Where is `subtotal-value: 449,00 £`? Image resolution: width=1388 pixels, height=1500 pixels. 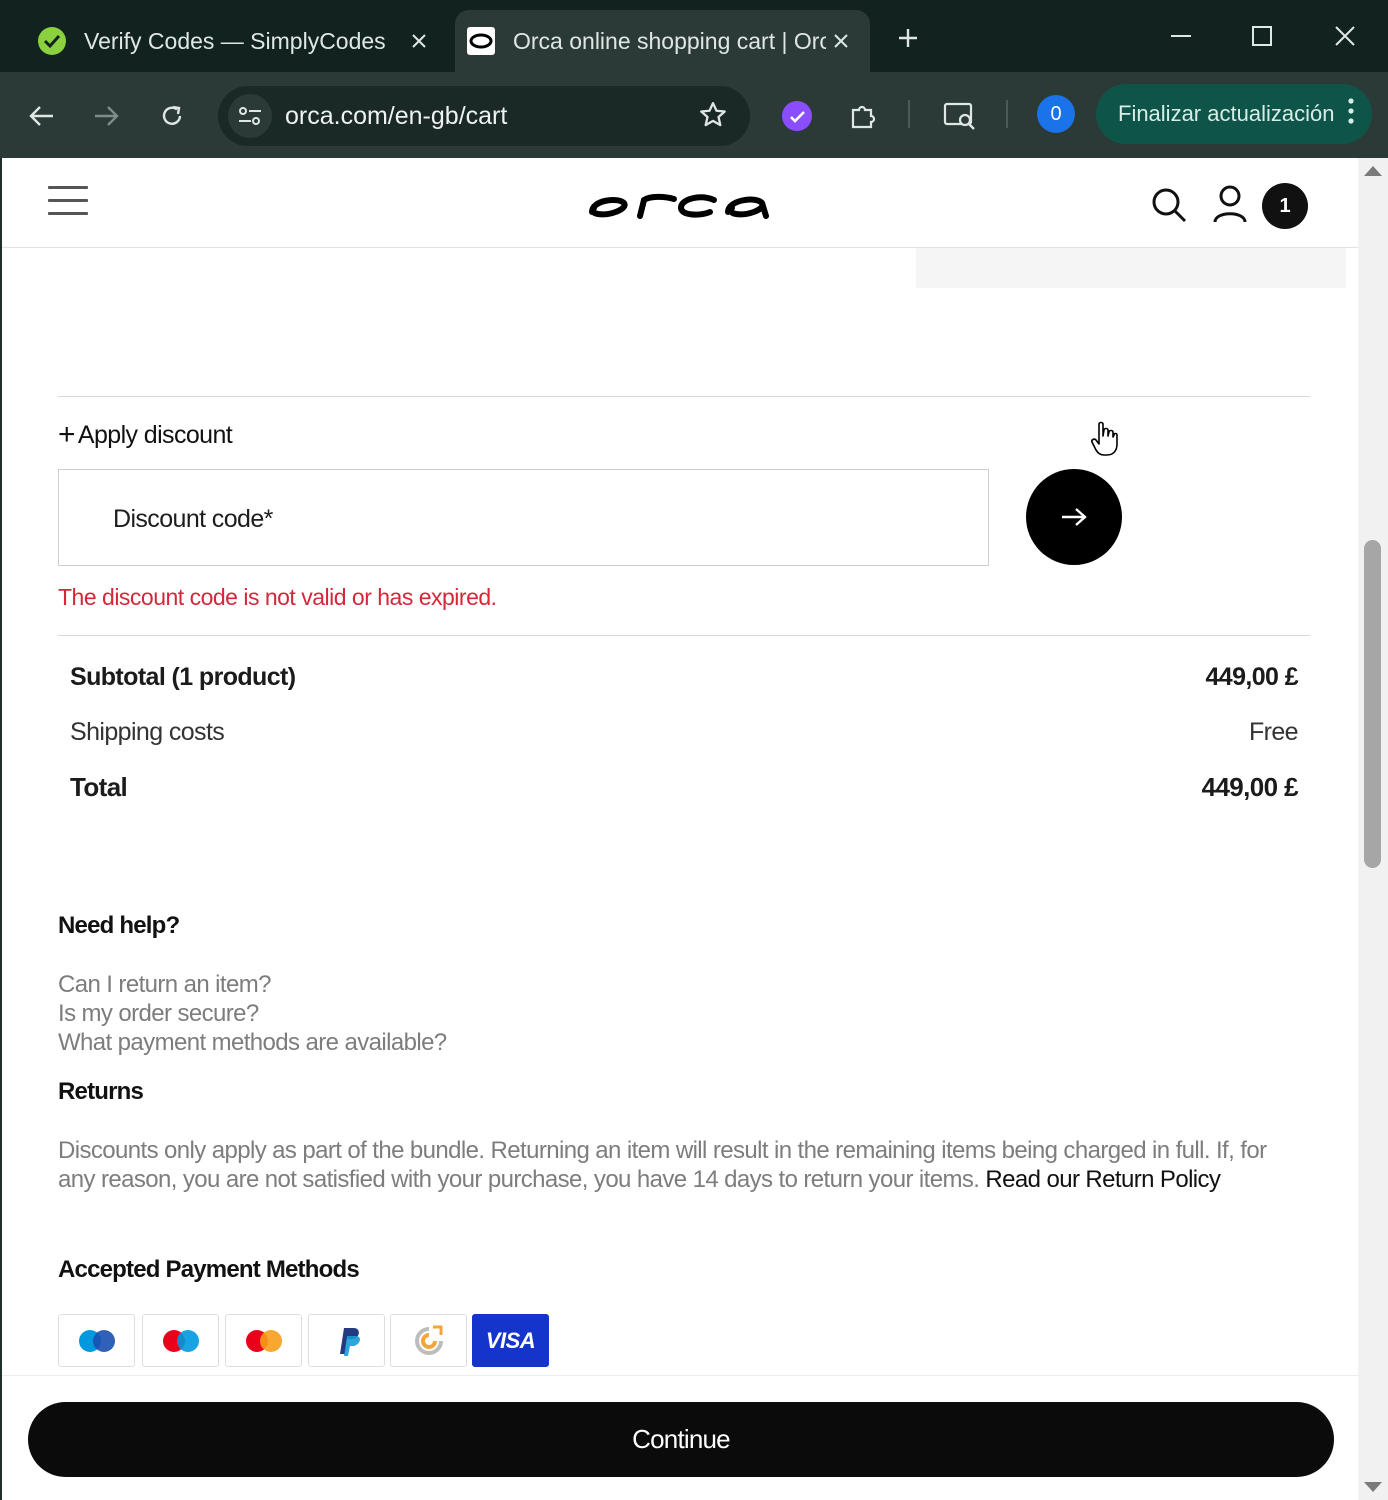 subtotal-value: 449,00 £ is located at coordinates (1251, 677).